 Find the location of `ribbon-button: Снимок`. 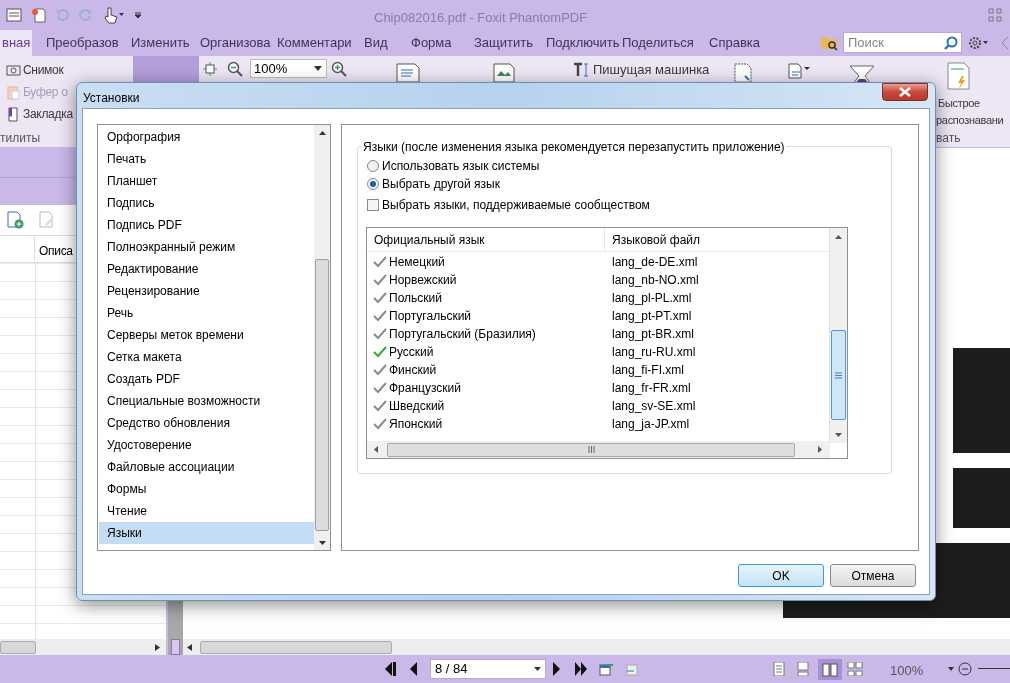

ribbon-button: Снимок is located at coordinates (35, 70).